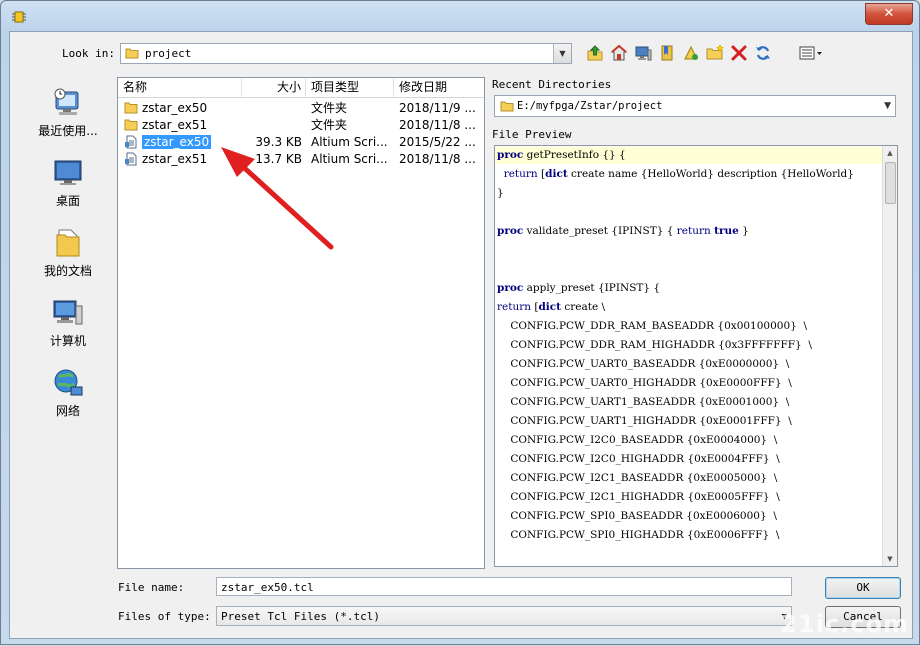 This screenshot has height=646, width=920. Describe the element at coordinates (844, 624) in the screenshot. I see `watermark: 21ic.com` at that location.